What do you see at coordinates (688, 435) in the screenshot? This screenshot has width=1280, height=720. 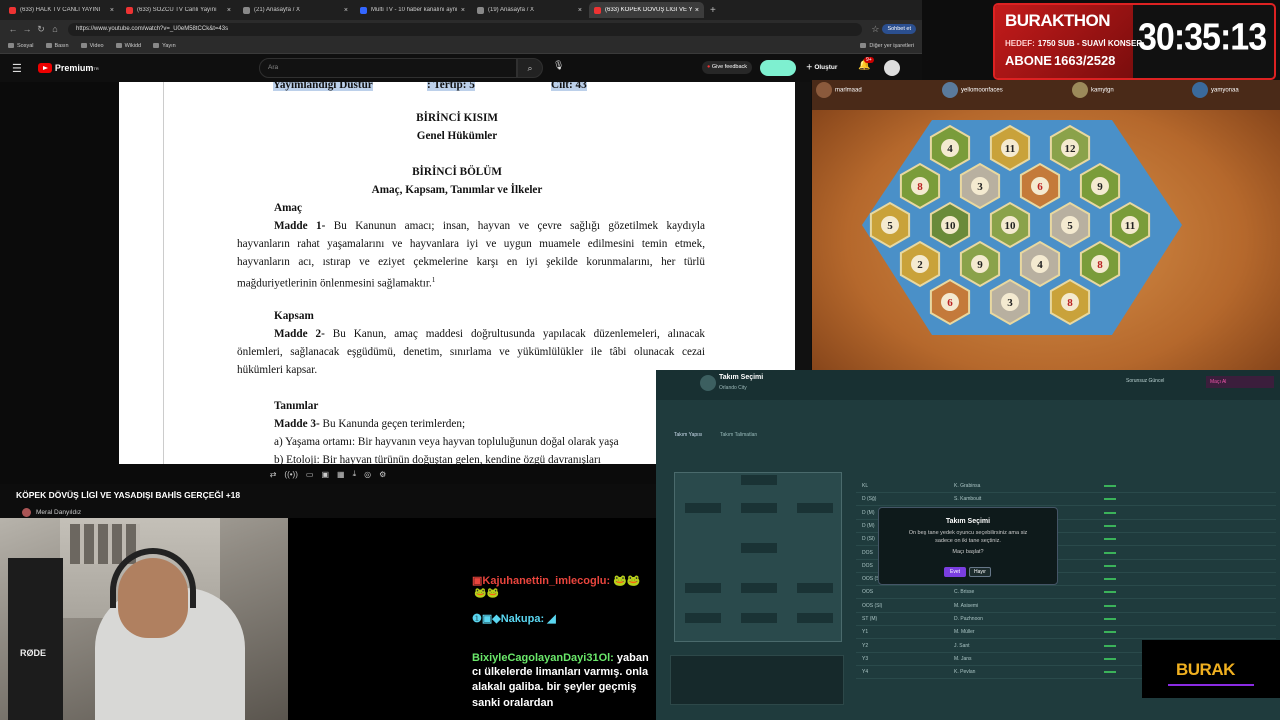 I see `fm-tab: Takım Yapısı` at bounding box center [688, 435].